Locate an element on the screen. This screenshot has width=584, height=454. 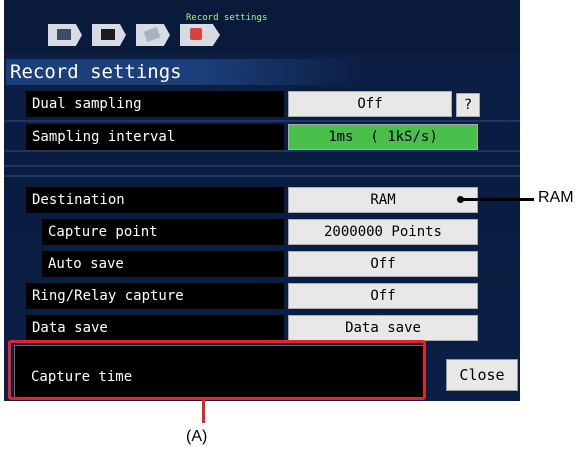
auto-save-label: Auto save is located at coordinates (163, 264).